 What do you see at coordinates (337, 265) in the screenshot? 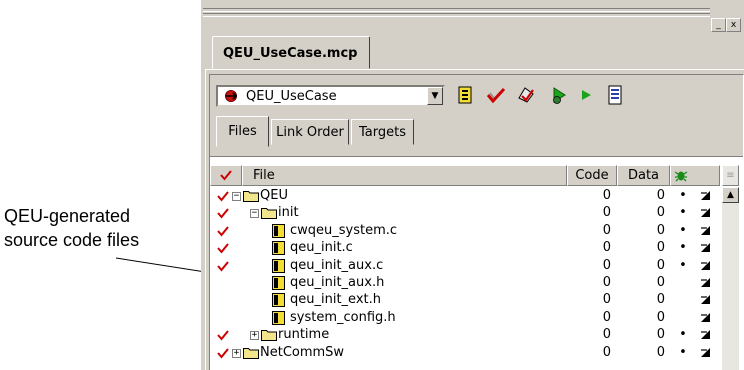
I see `file-name: qeu_init_aux.c` at bounding box center [337, 265].